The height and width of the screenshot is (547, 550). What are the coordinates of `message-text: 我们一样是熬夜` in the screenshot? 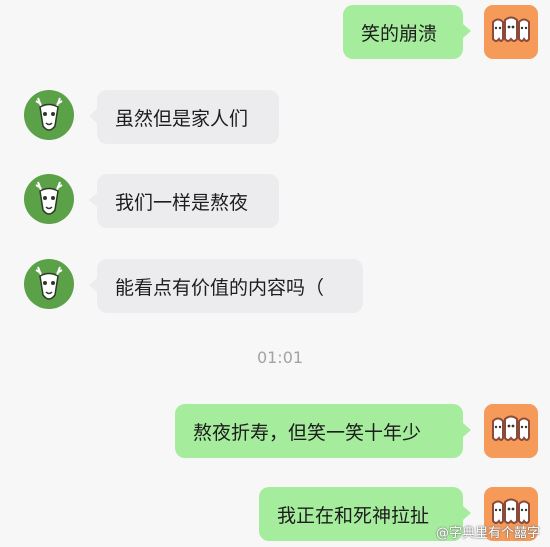 It's located at (182, 202).